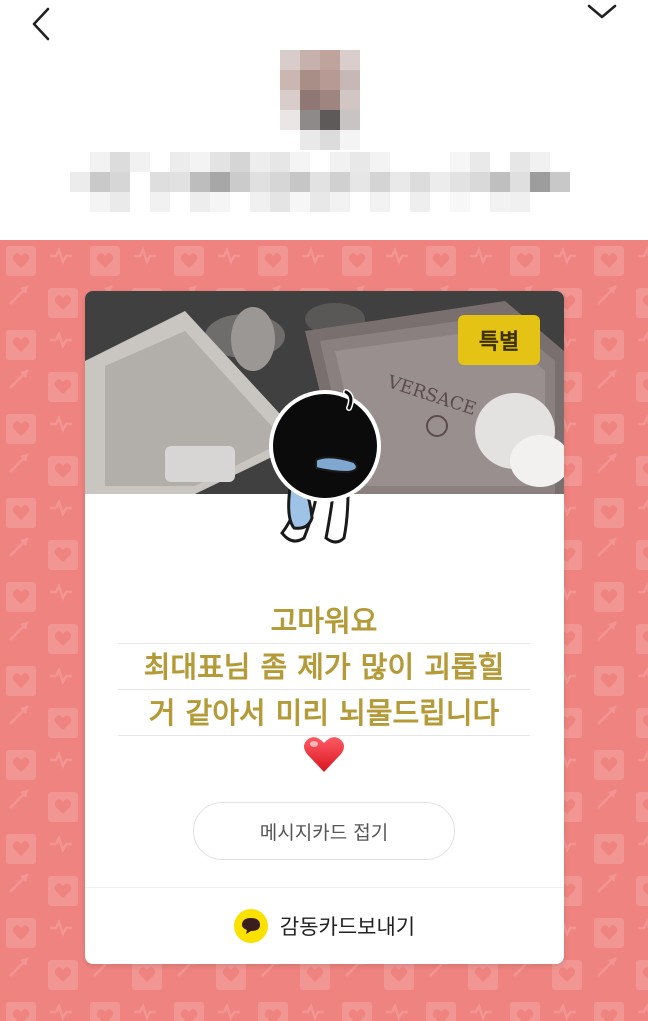  What do you see at coordinates (499, 340) in the screenshot?
I see `special-badge: 특별` at bounding box center [499, 340].